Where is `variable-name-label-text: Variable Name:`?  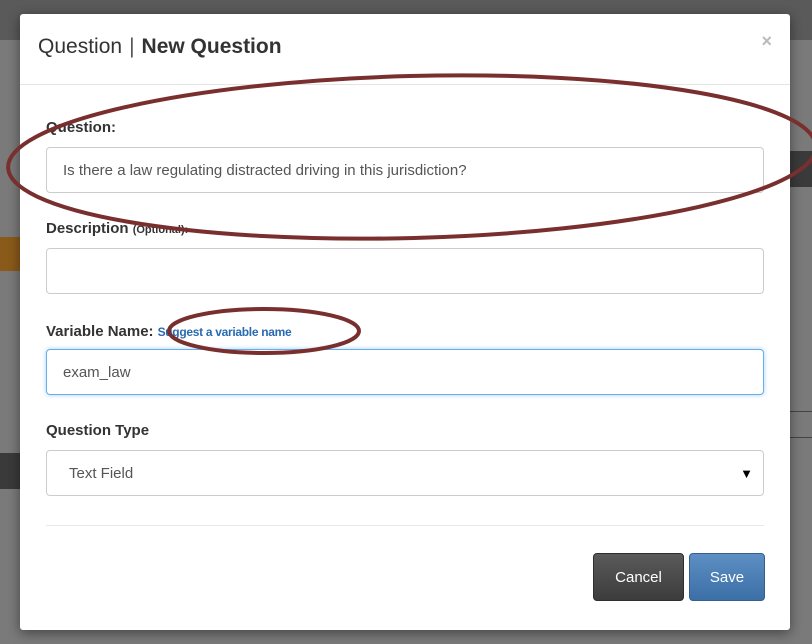
variable-name-label-text: Variable Name: is located at coordinates (100, 331).